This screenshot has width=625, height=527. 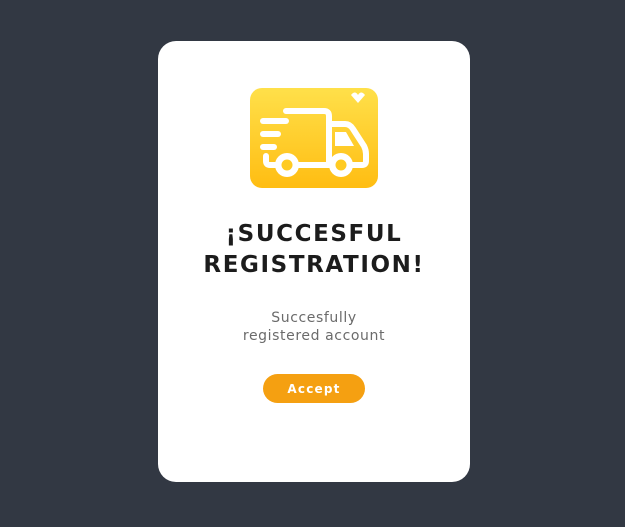 What do you see at coordinates (314, 336) in the screenshot?
I see `dialog-message-line2: registered account` at bounding box center [314, 336].